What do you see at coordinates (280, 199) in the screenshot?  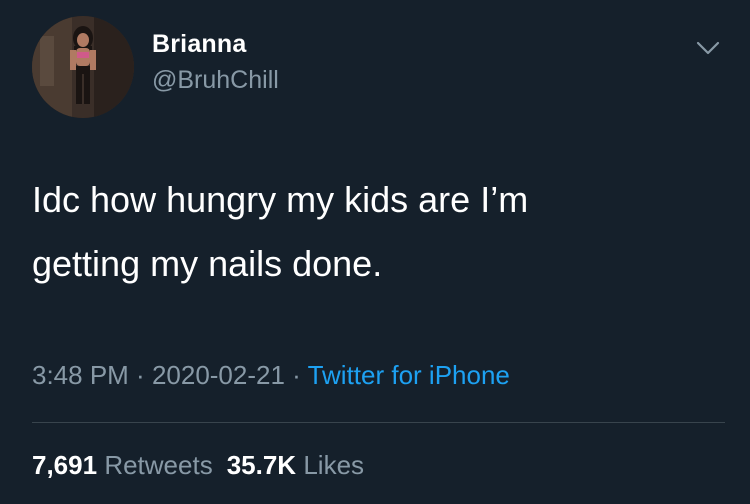 I see `tweet-text-line-1: Idc how hungry my kids are I’m` at bounding box center [280, 199].